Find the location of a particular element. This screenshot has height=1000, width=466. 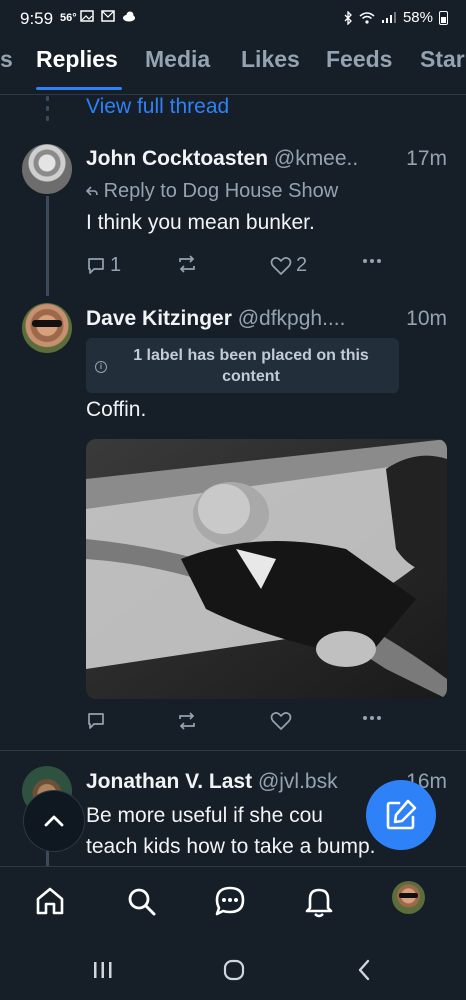

status-right: 58% is located at coordinates (395, 17).